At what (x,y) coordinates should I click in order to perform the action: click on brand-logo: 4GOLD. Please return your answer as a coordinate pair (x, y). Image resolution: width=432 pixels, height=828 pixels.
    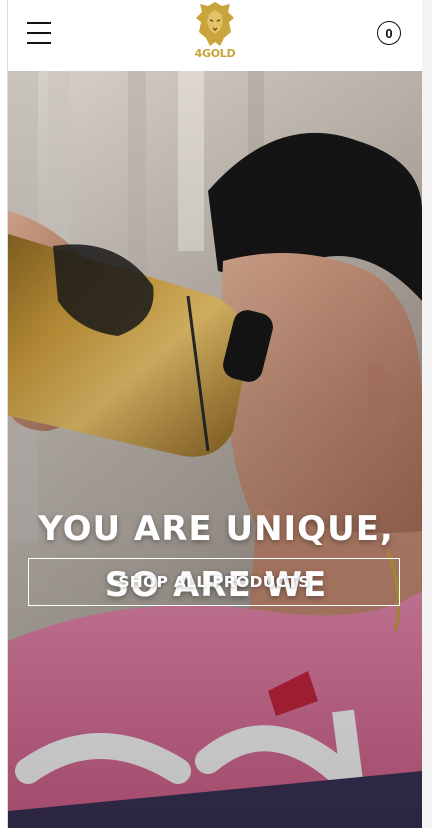
    Looking at the image, I should click on (215, 31).